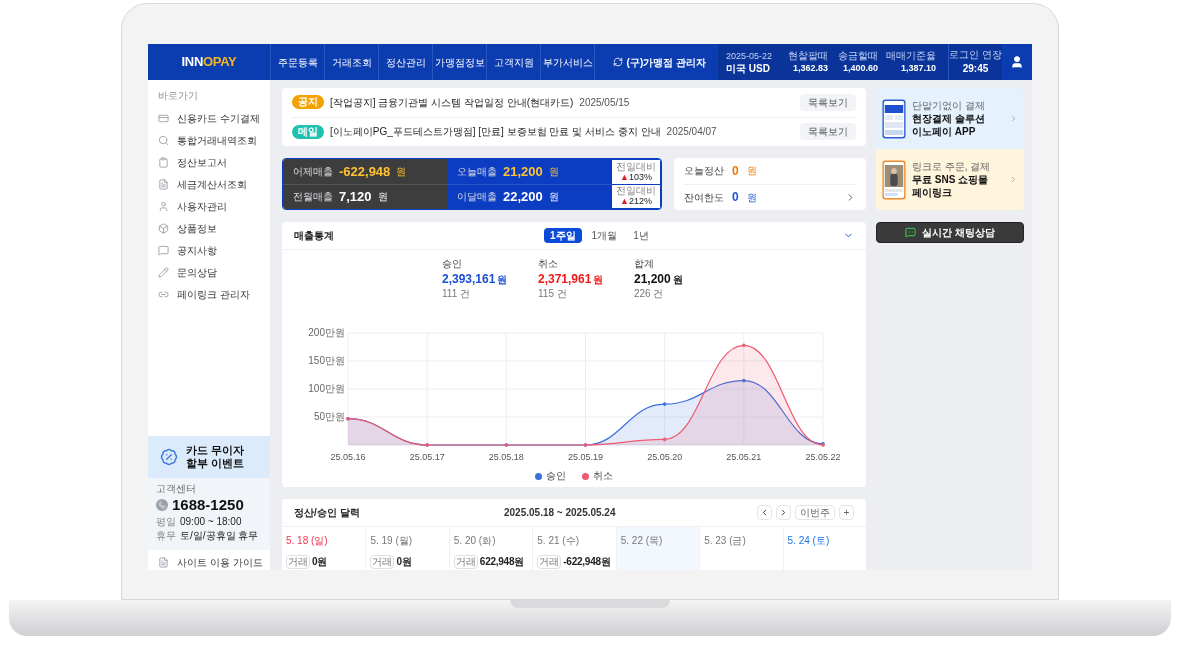  Describe the element at coordinates (859, 68) in the screenshot. I see `rate-value: 1,400.60` at that location.